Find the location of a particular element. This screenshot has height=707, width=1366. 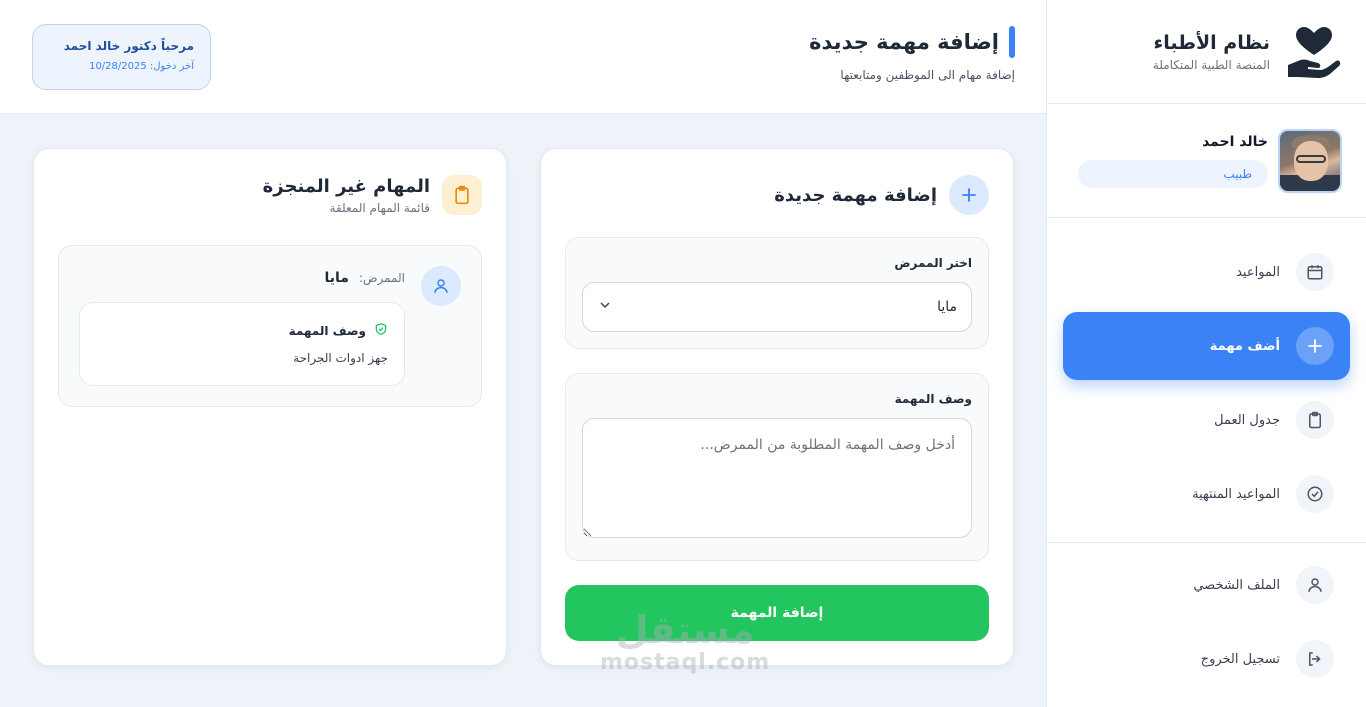

description-field: وصف المهمة is located at coordinates (777, 467).